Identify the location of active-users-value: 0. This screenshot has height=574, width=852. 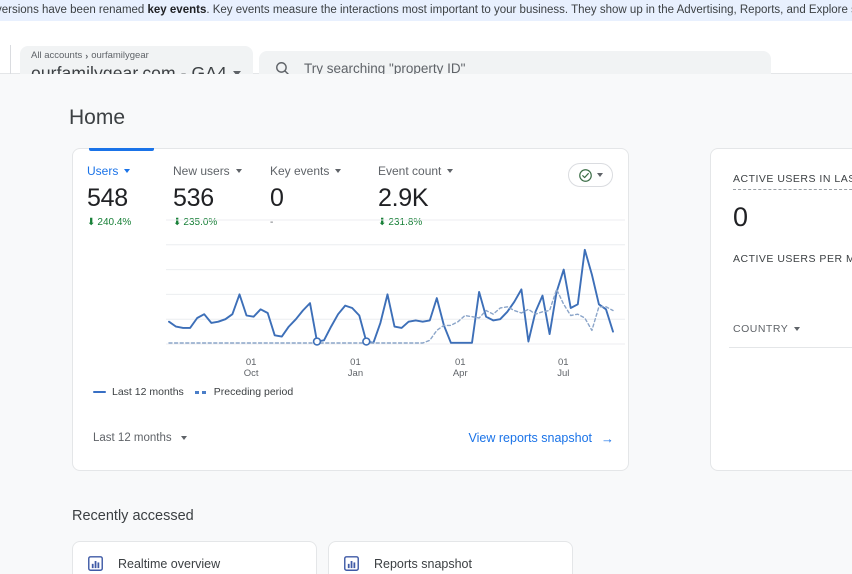
(741, 217).